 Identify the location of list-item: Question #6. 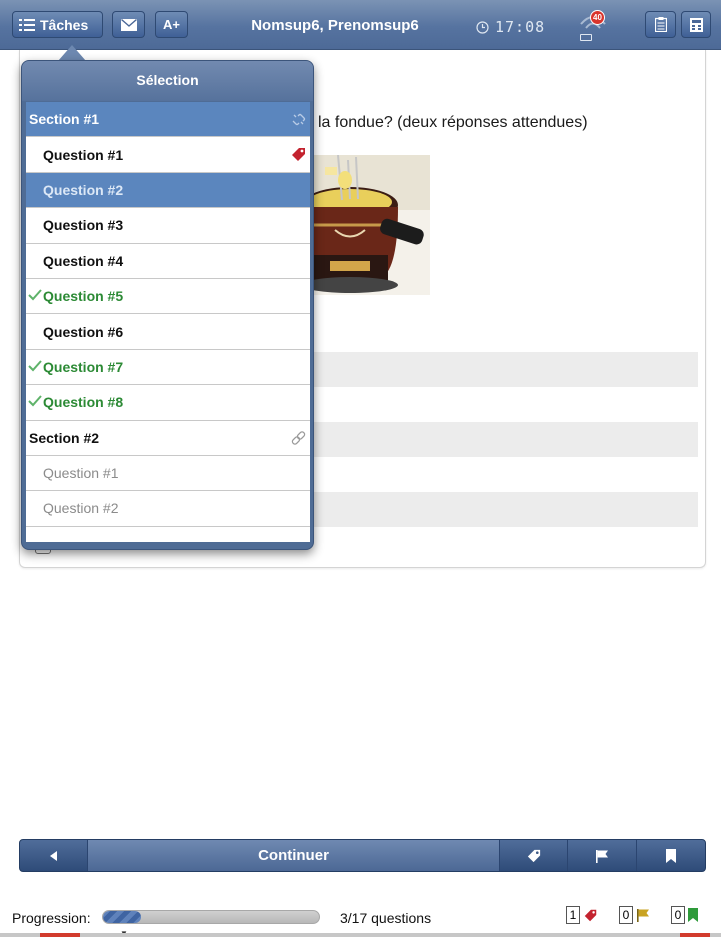
(168, 332).